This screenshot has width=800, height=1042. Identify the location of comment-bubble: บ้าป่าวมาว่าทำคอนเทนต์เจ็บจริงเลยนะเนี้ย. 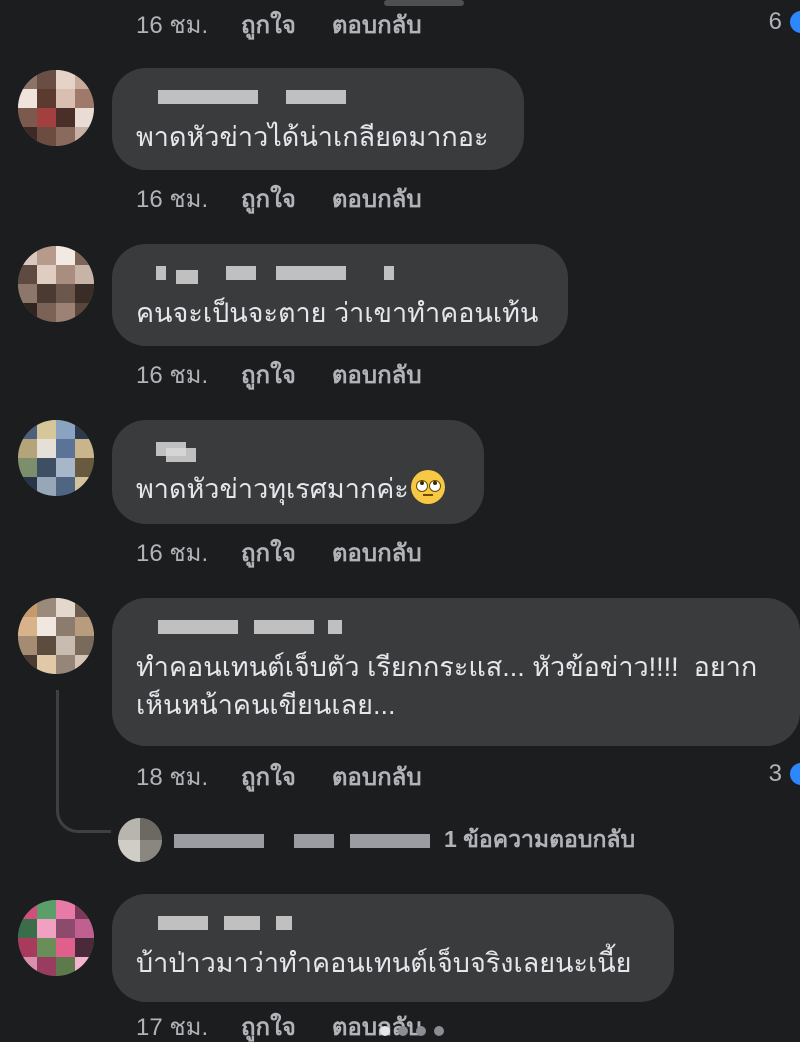
(393, 948).